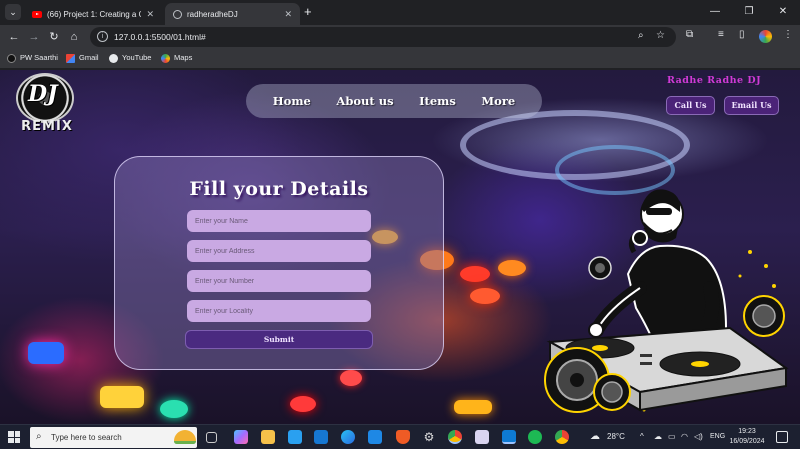  I want to click on bookmark-label: Gmail, so click(89, 57).